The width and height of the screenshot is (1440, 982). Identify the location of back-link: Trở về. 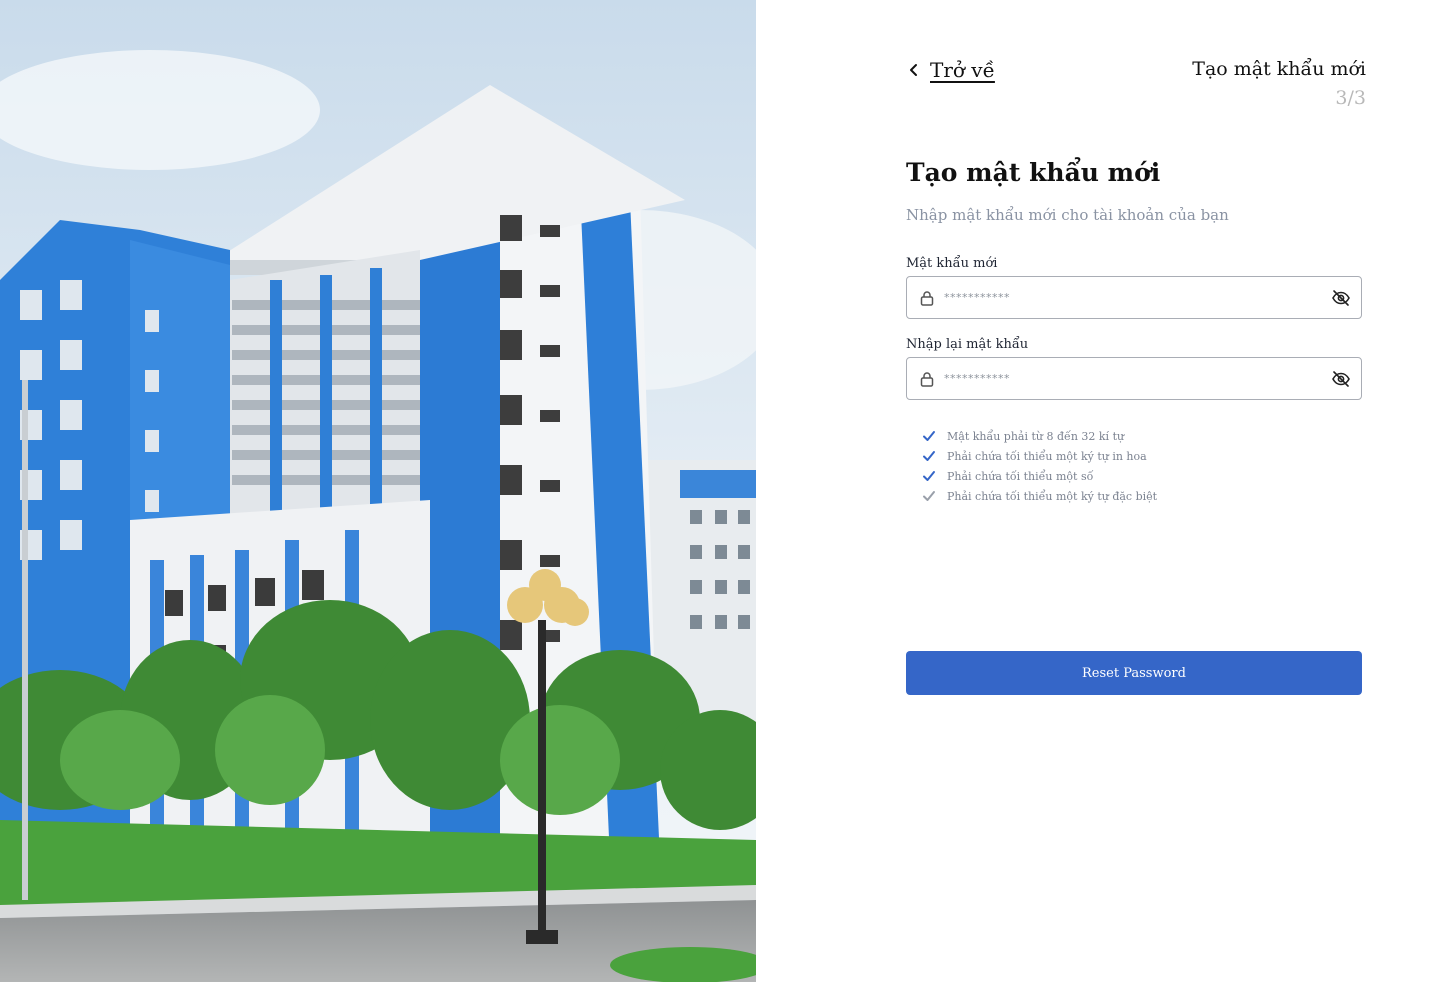
(950, 70).